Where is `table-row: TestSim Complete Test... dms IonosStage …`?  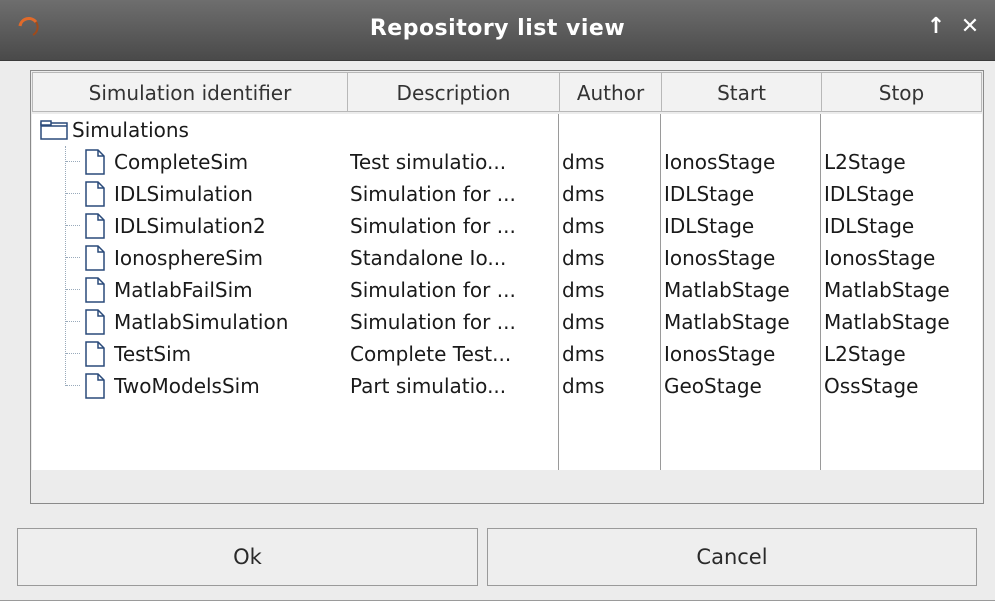 table-row: TestSim Complete Test... dms IonosStage … is located at coordinates (507, 354).